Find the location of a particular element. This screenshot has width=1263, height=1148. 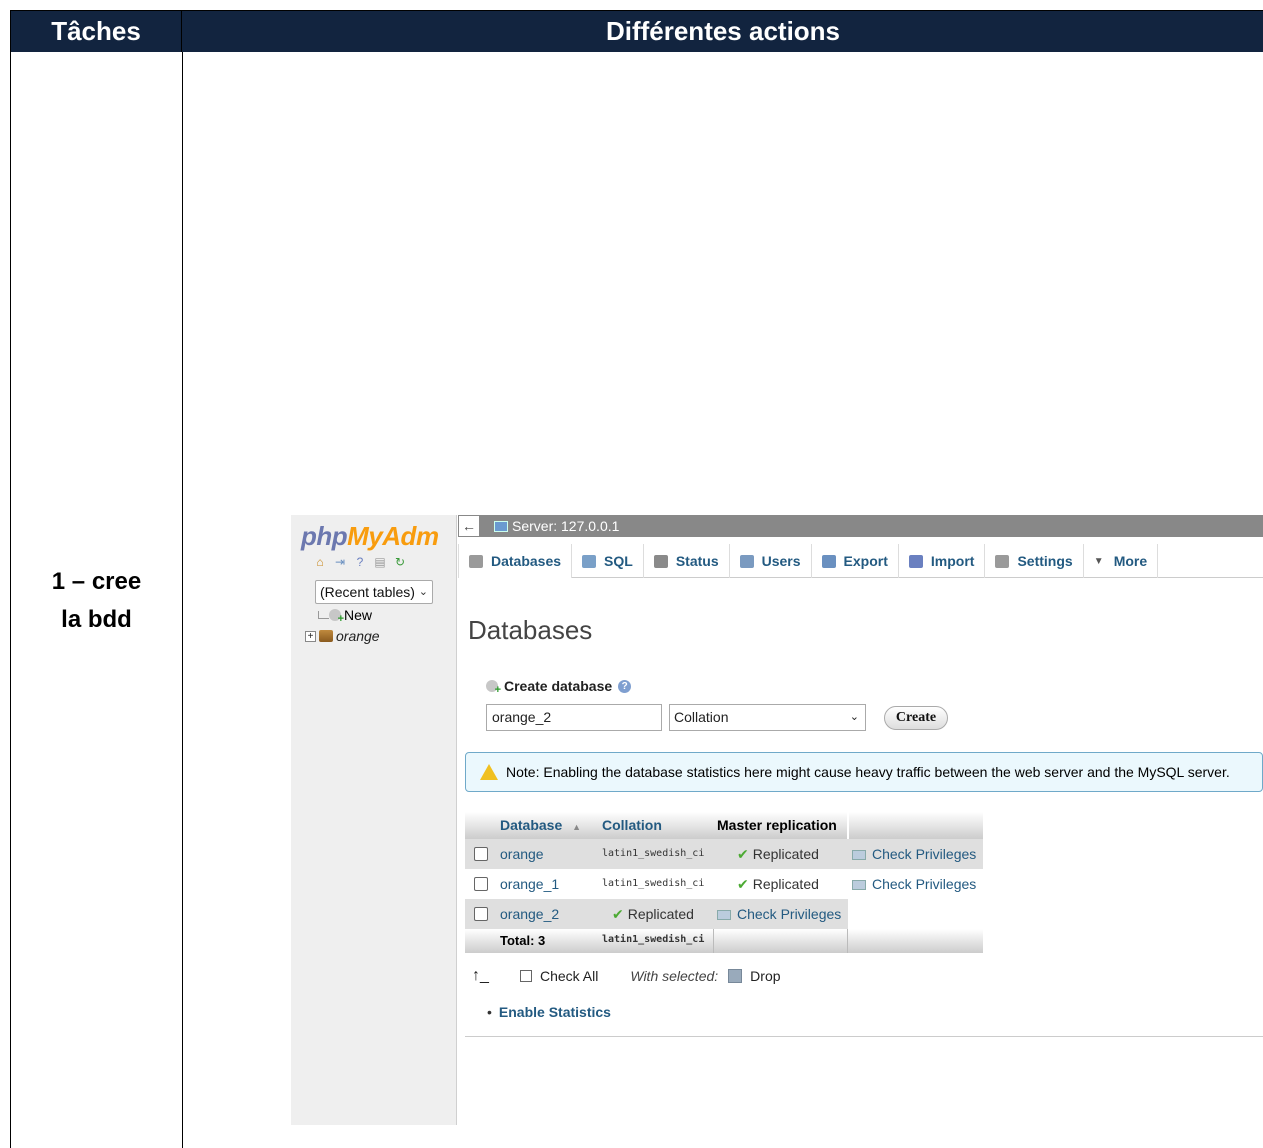

recent-tables-select: (Recent tables) ⌄ is located at coordinates (374, 592).